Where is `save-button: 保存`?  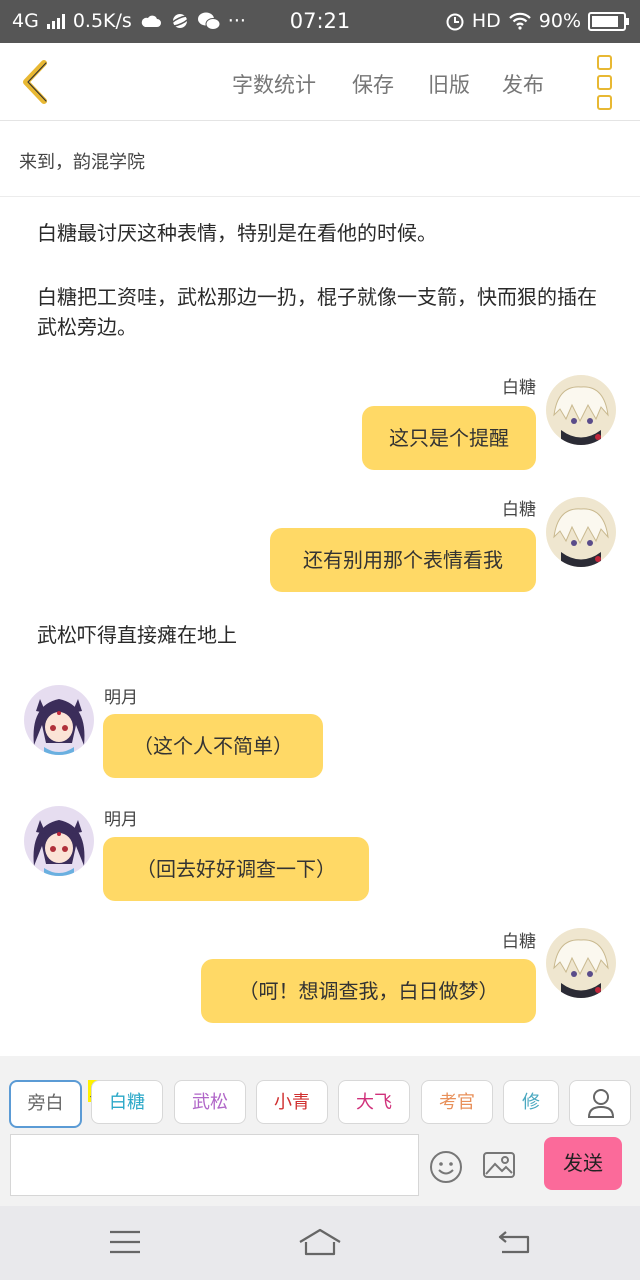
save-button: 保存 is located at coordinates (373, 84).